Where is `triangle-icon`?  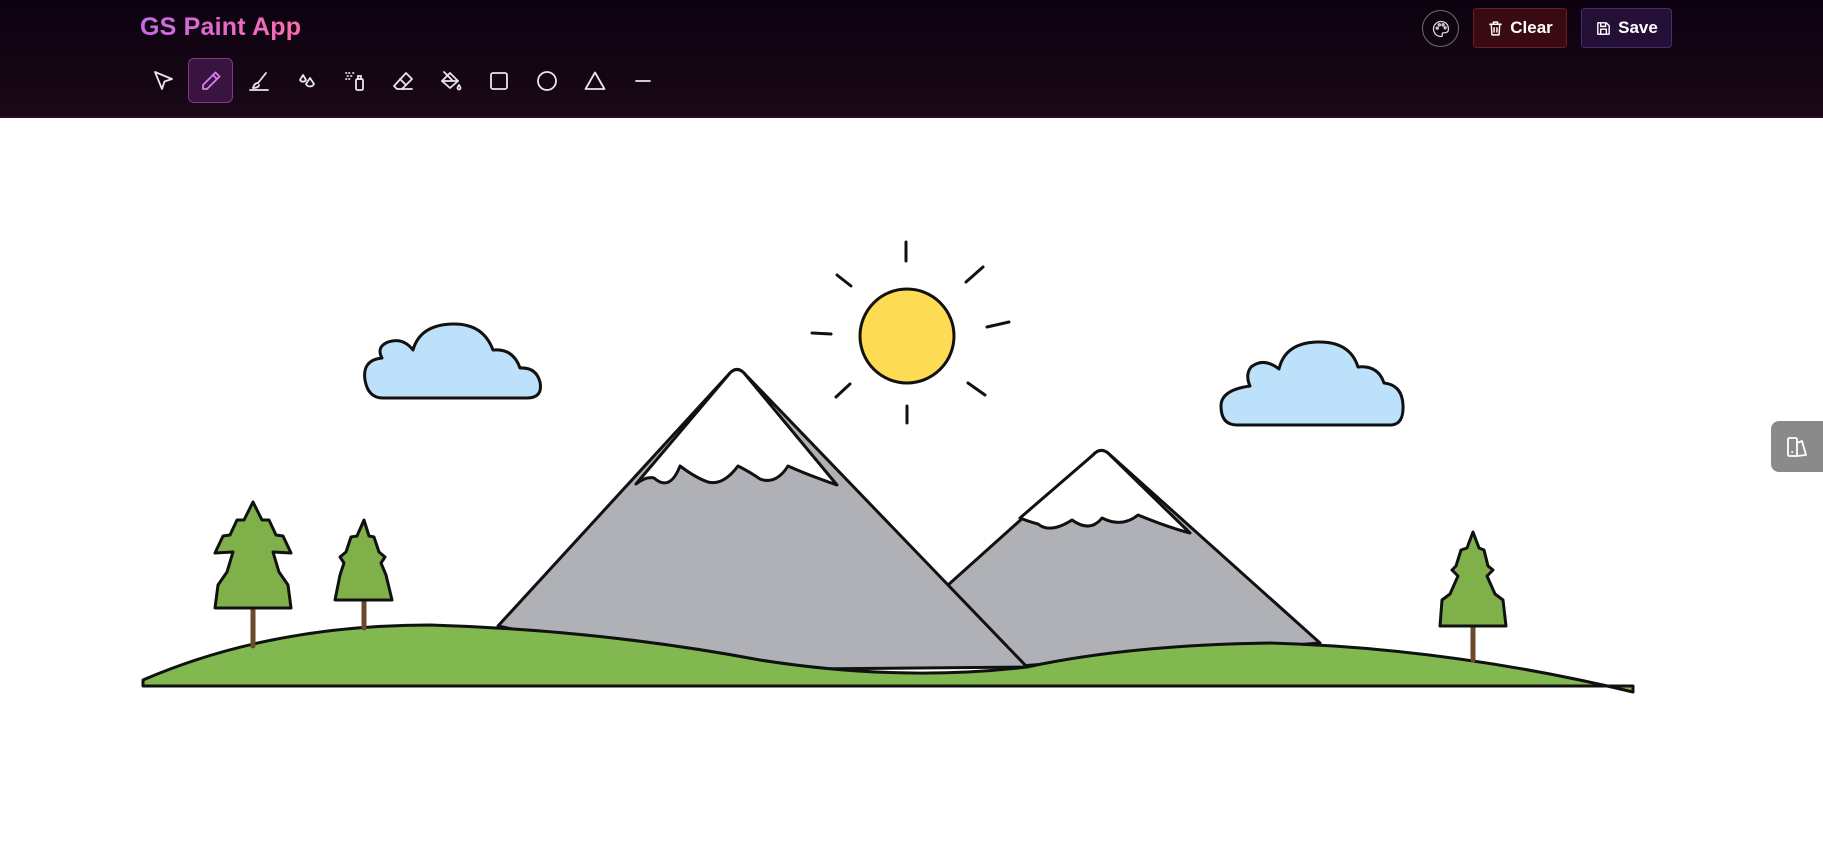
triangle-icon is located at coordinates (594, 80).